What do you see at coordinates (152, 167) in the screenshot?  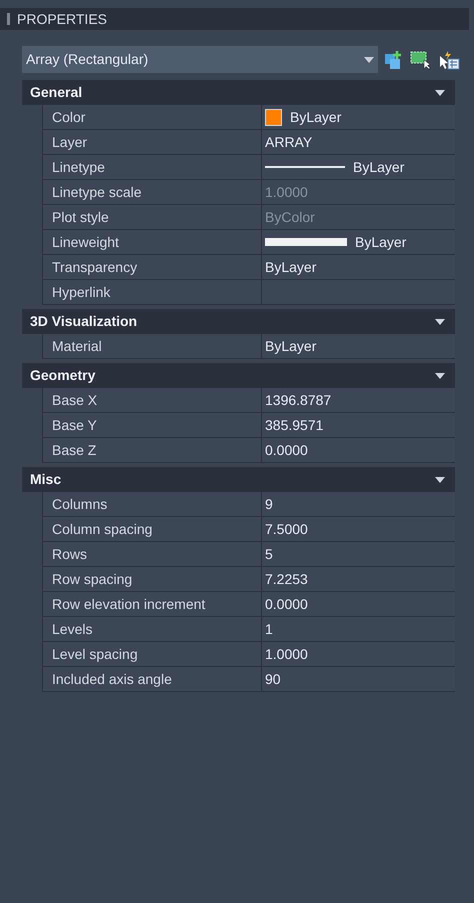 I see `property-label: Linetype` at bounding box center [152, 167].